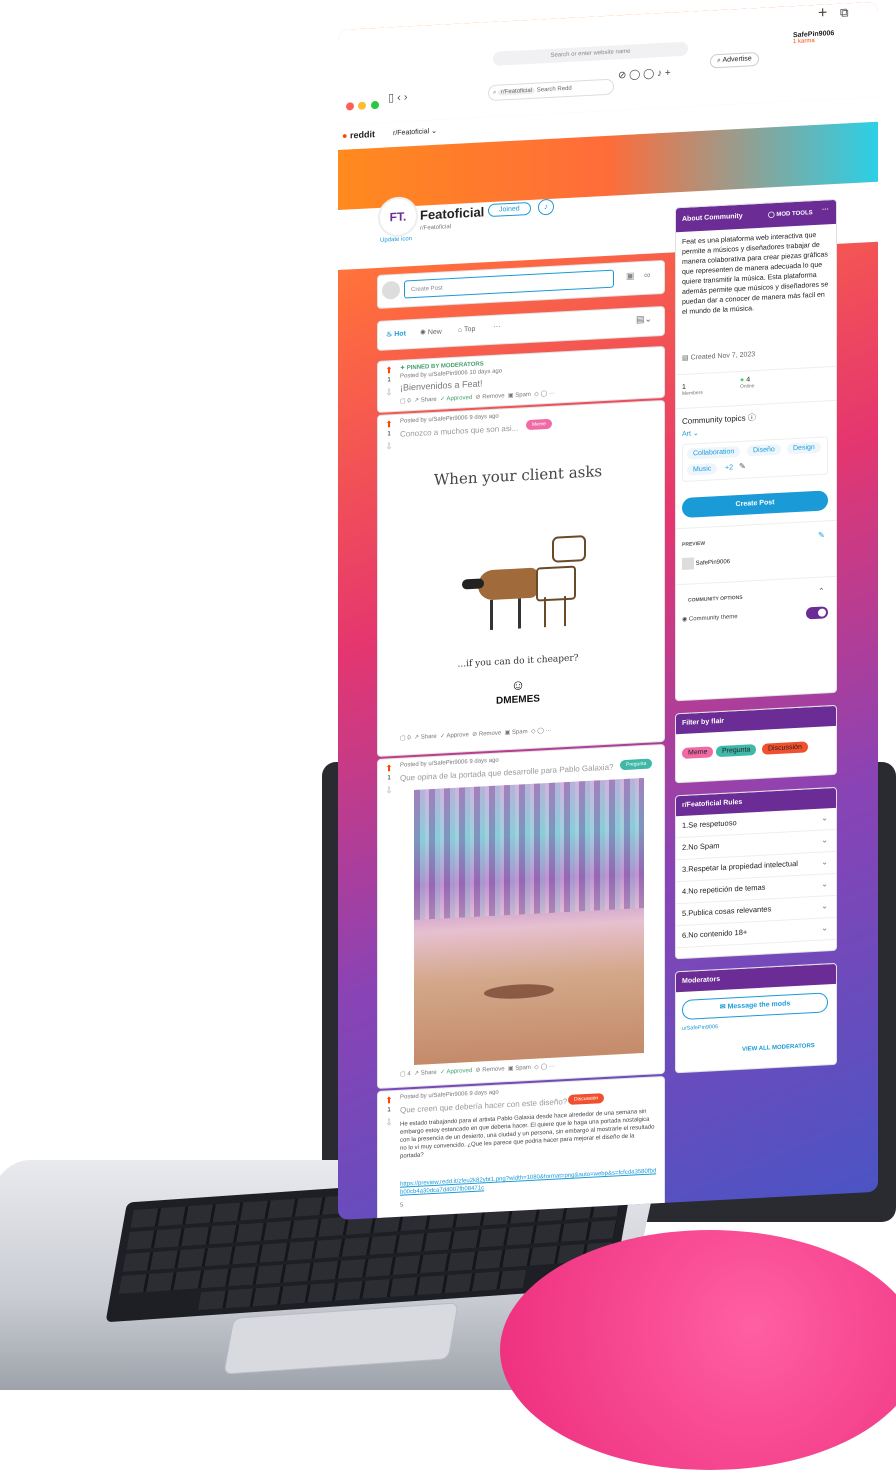  Describe the element at coordinates (396, 333) in the screenshot. I see `sort-hot: ♨ Hot` at that location.